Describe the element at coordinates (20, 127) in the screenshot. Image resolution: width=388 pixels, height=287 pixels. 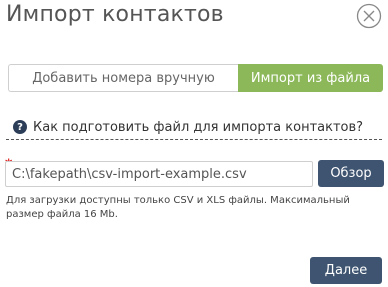
I see `question-circle-icon: ?` at that location.